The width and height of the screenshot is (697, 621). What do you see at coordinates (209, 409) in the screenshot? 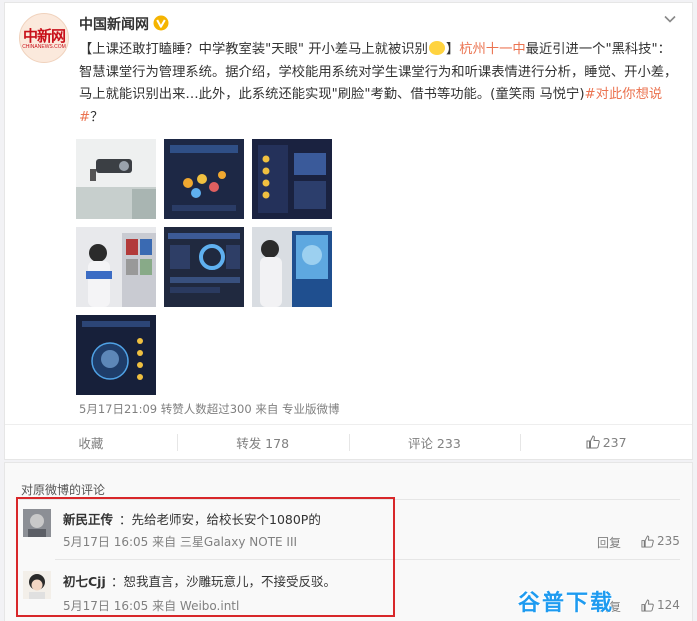
I see `post-meta: 5月17日21:09 转赞人数超过300 来自 专业版微博` at bounding box center [209, 409].